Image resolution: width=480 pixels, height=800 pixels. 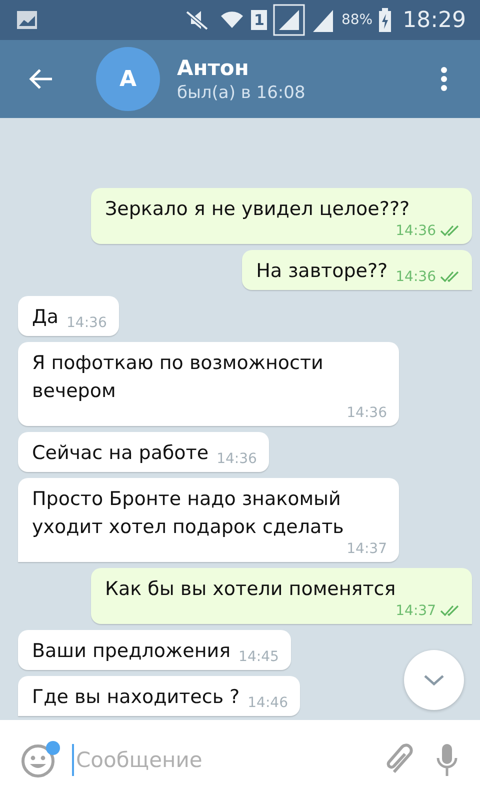 I want to click on last-seen: был(а) в 16:08, so click(x=241, y=92).